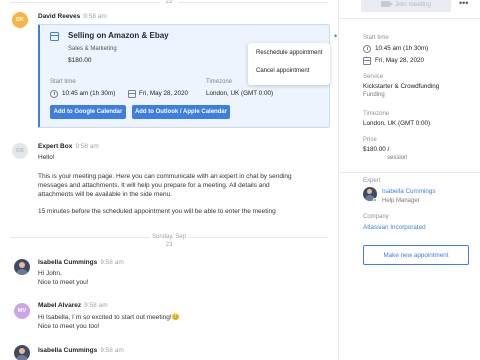  Describe the element at coordinates (169, 245) in the screenshot. I see `separator-date: 23` at that location.